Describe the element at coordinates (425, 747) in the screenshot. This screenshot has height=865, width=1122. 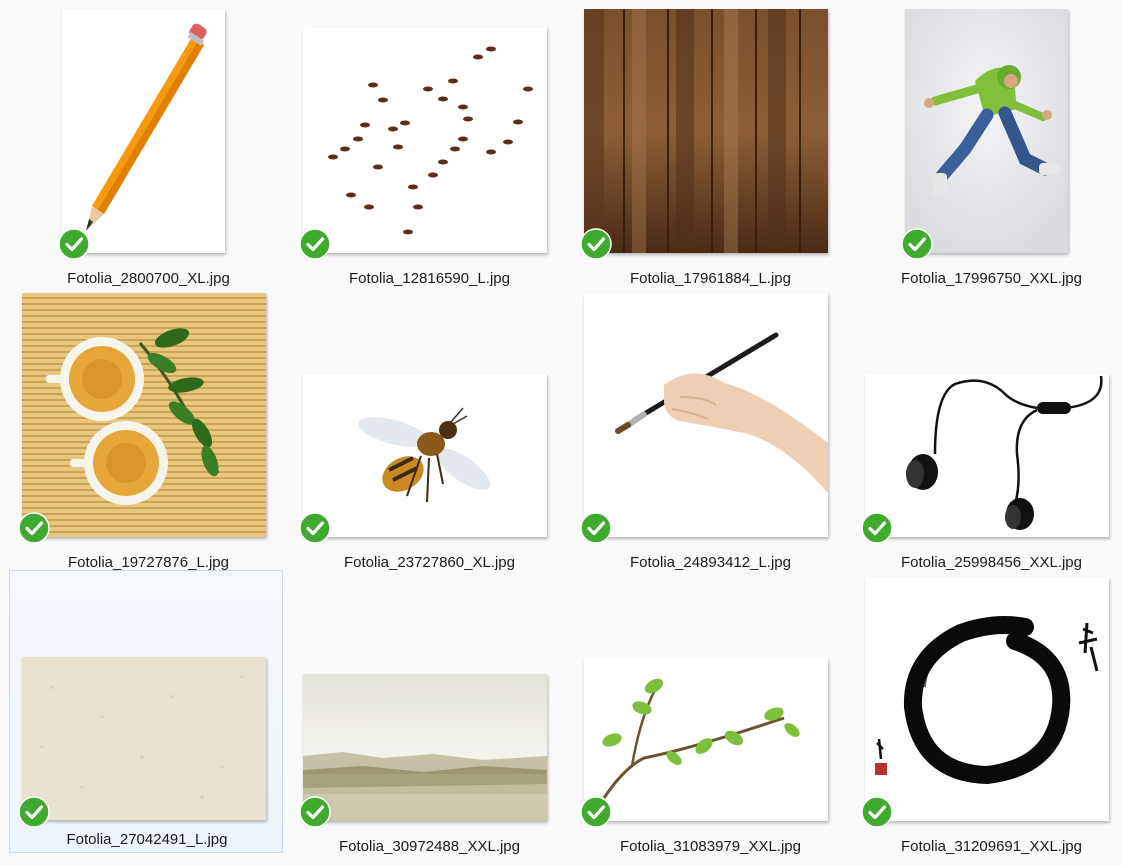
I see `misty-landscape-image-icon` at that location.